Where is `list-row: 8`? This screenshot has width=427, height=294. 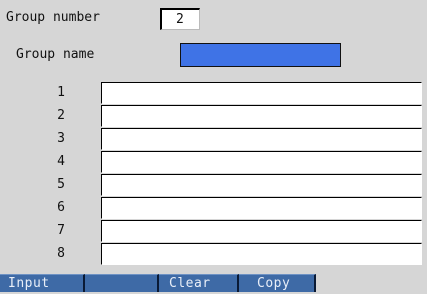 list-row: 8 is located at coordinates (213, 254).